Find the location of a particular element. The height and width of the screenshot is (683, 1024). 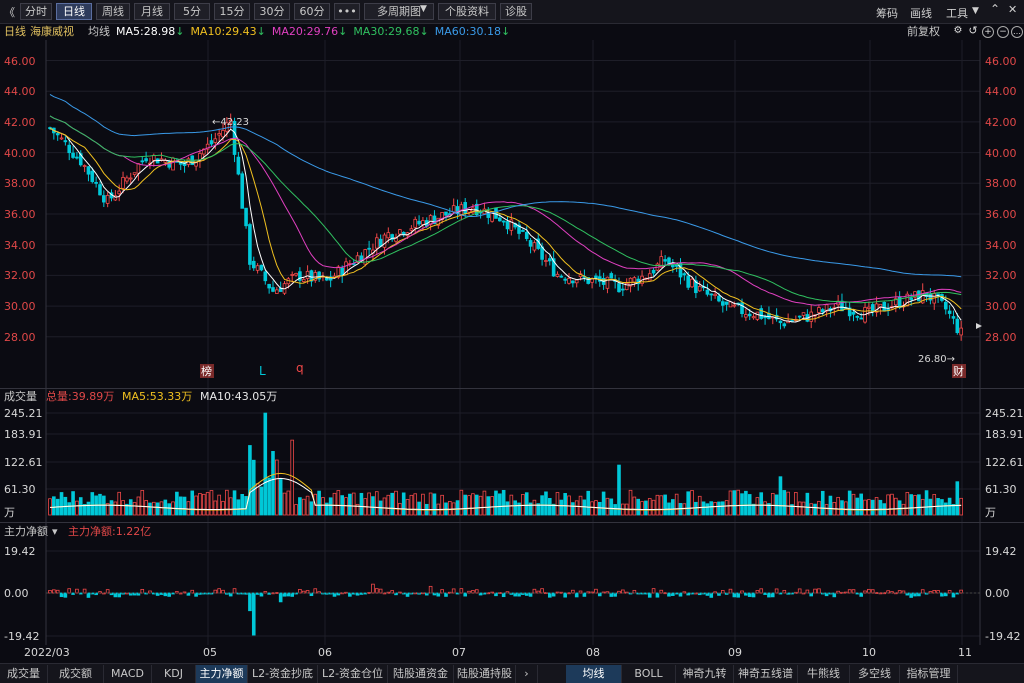

indicator-tab-1: 成交额 is located at coordinates (76, 674).